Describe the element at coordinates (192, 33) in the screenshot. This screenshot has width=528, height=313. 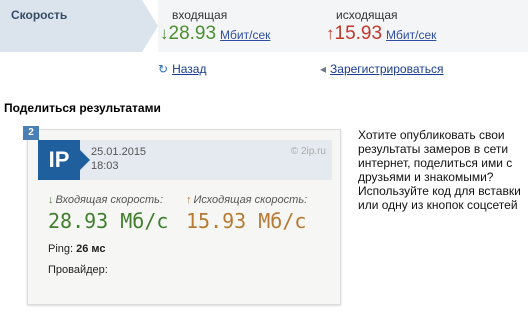
I see `incoming-value: 28.93` at that location.